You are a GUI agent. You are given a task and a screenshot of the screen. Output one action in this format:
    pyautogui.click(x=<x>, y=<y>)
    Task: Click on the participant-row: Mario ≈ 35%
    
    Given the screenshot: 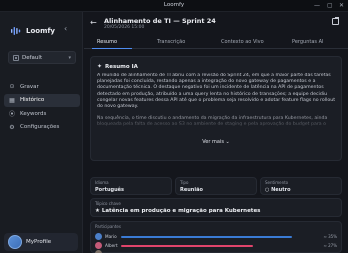 What is the action you would take?
    pyautogui.click(x=217, y=237)
    